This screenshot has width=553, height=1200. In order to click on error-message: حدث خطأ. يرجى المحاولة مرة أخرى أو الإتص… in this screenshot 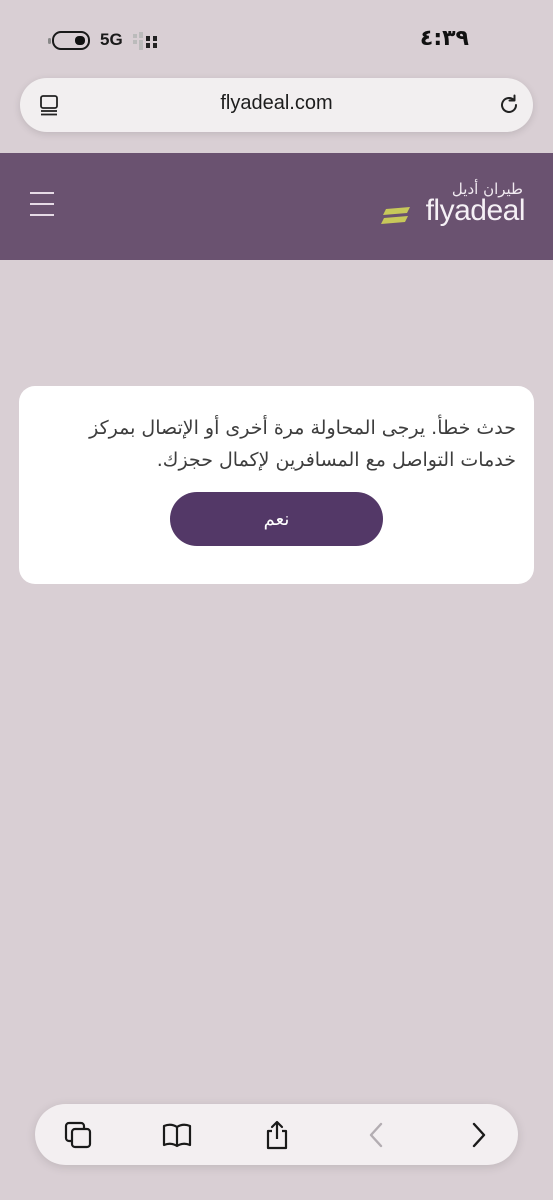, I will do `click(302, 444)`.